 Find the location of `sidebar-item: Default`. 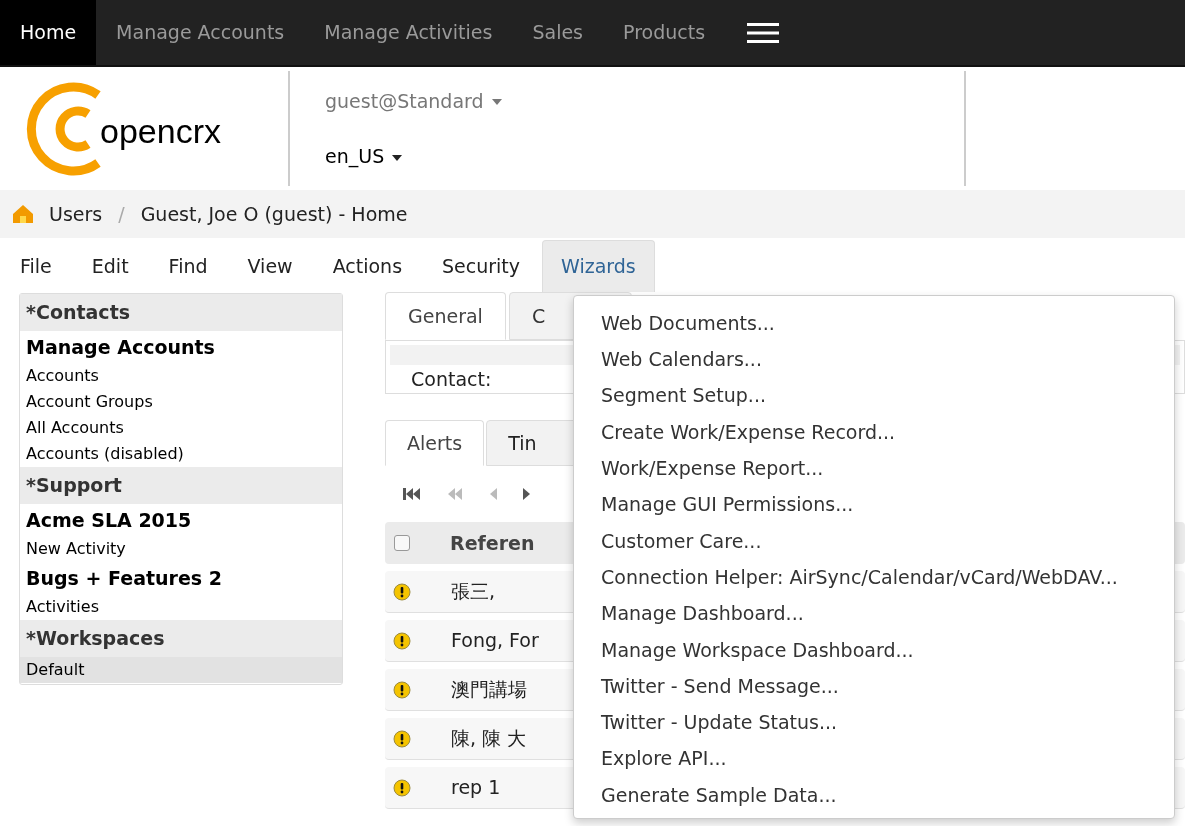

sidebar-item: Default is located at coordinates (181, 670).